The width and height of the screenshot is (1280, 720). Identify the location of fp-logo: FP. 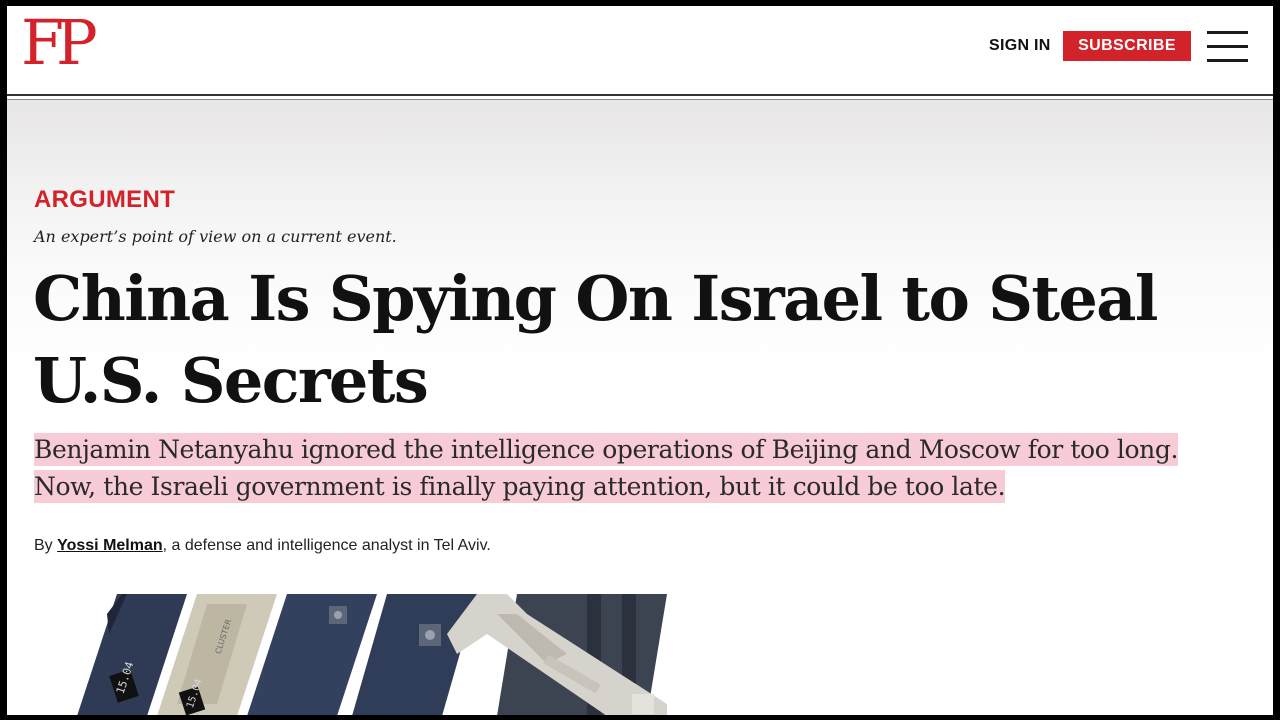
(59, 43).